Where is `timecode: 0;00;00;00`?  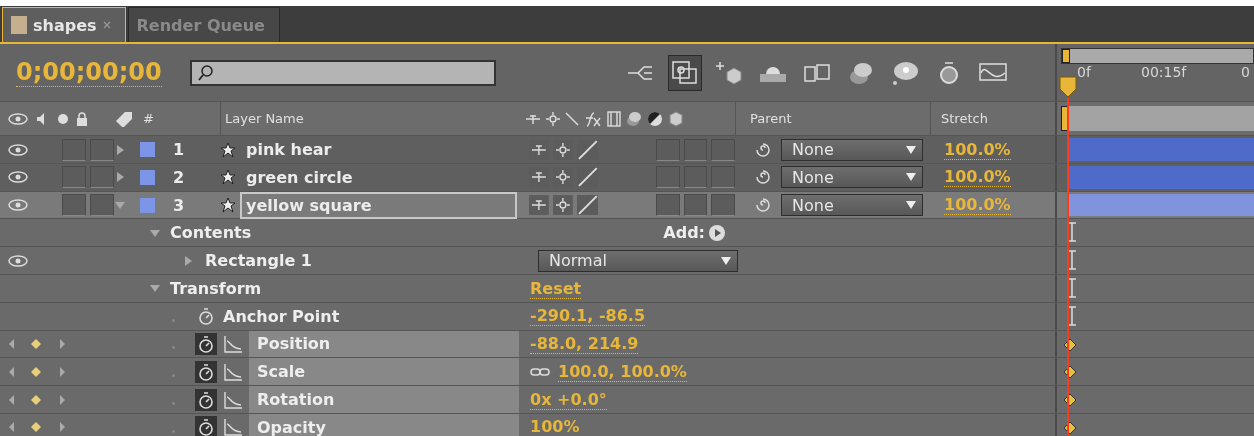
timecode: 0;00;00;00 is located at coordinates (89, 72).